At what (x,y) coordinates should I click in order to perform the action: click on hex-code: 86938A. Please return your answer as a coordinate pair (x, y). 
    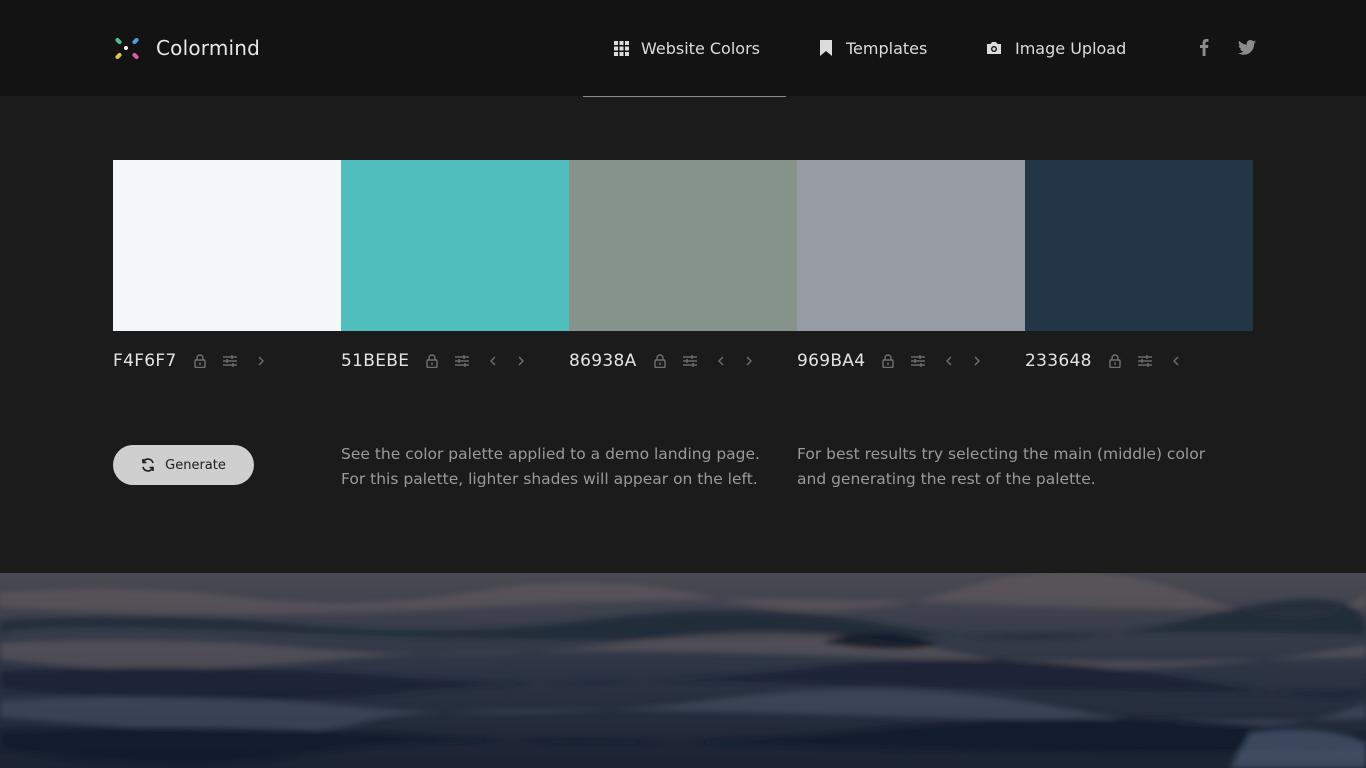
    Looking at the image, I should click on (603, 361).